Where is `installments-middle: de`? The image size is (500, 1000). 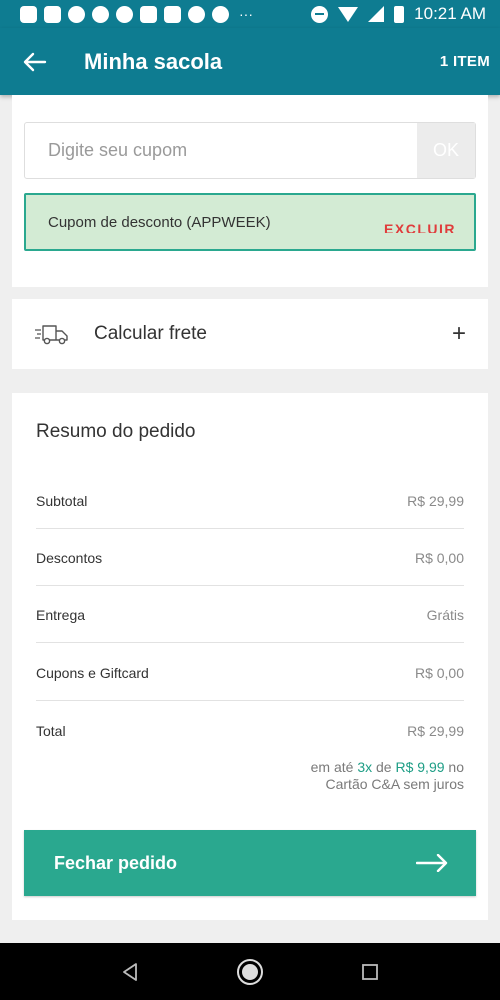 installments-middle: de is located at coordinates (384, 767).